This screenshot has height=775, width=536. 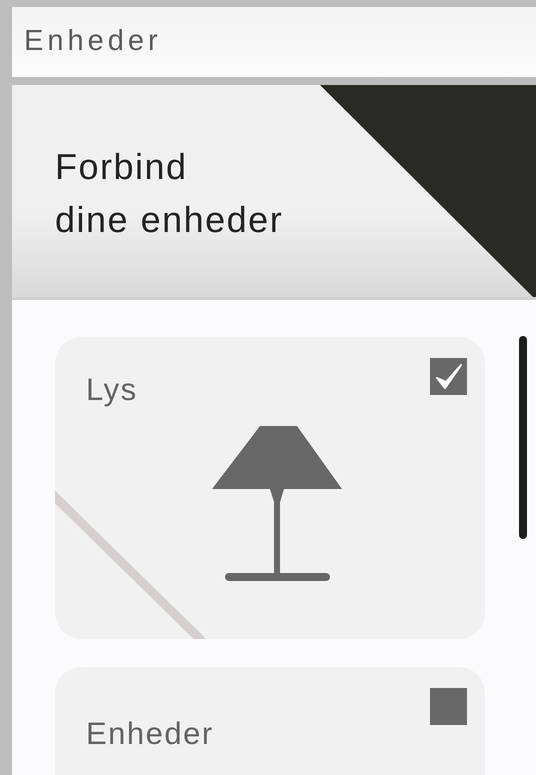 What do you see at coordinates (270, 721) in the screenshot?
I see `device-card: Enheder` at bounding box center [270, 721].